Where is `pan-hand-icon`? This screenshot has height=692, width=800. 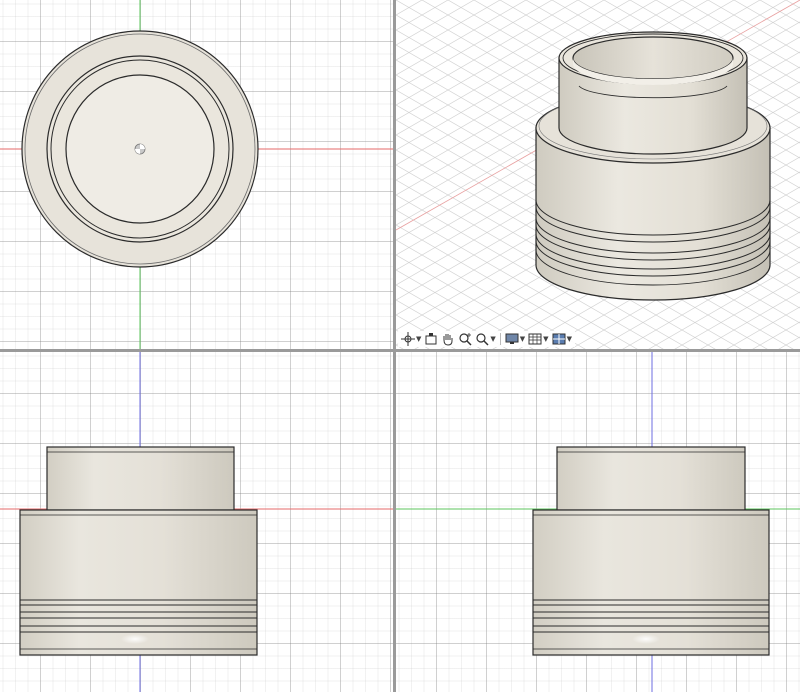 pan-hand-icon is located at coordinates (448, 340).